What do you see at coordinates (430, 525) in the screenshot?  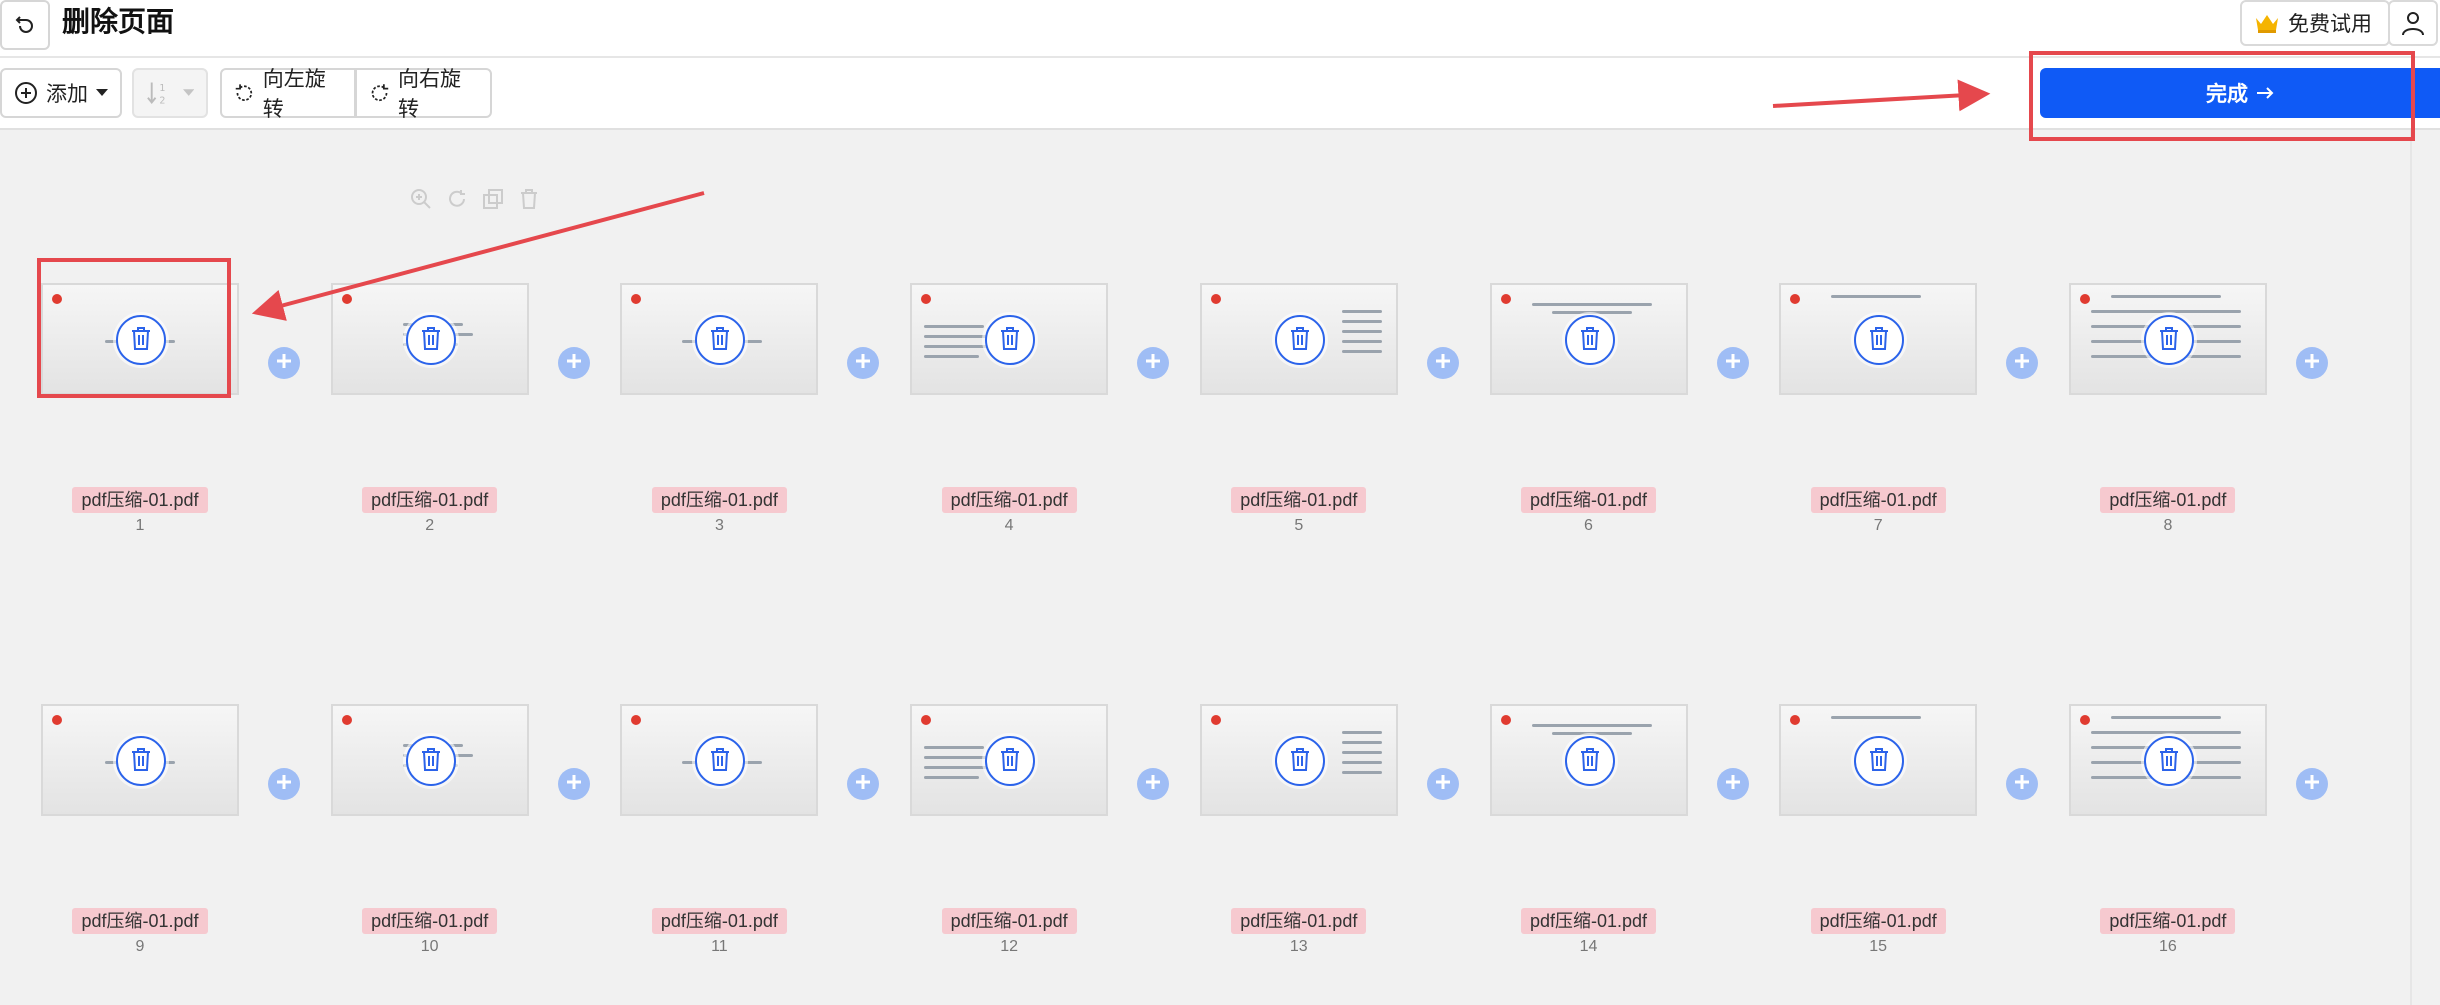 I see `page-number: 2` at bounding box center [430, 525].